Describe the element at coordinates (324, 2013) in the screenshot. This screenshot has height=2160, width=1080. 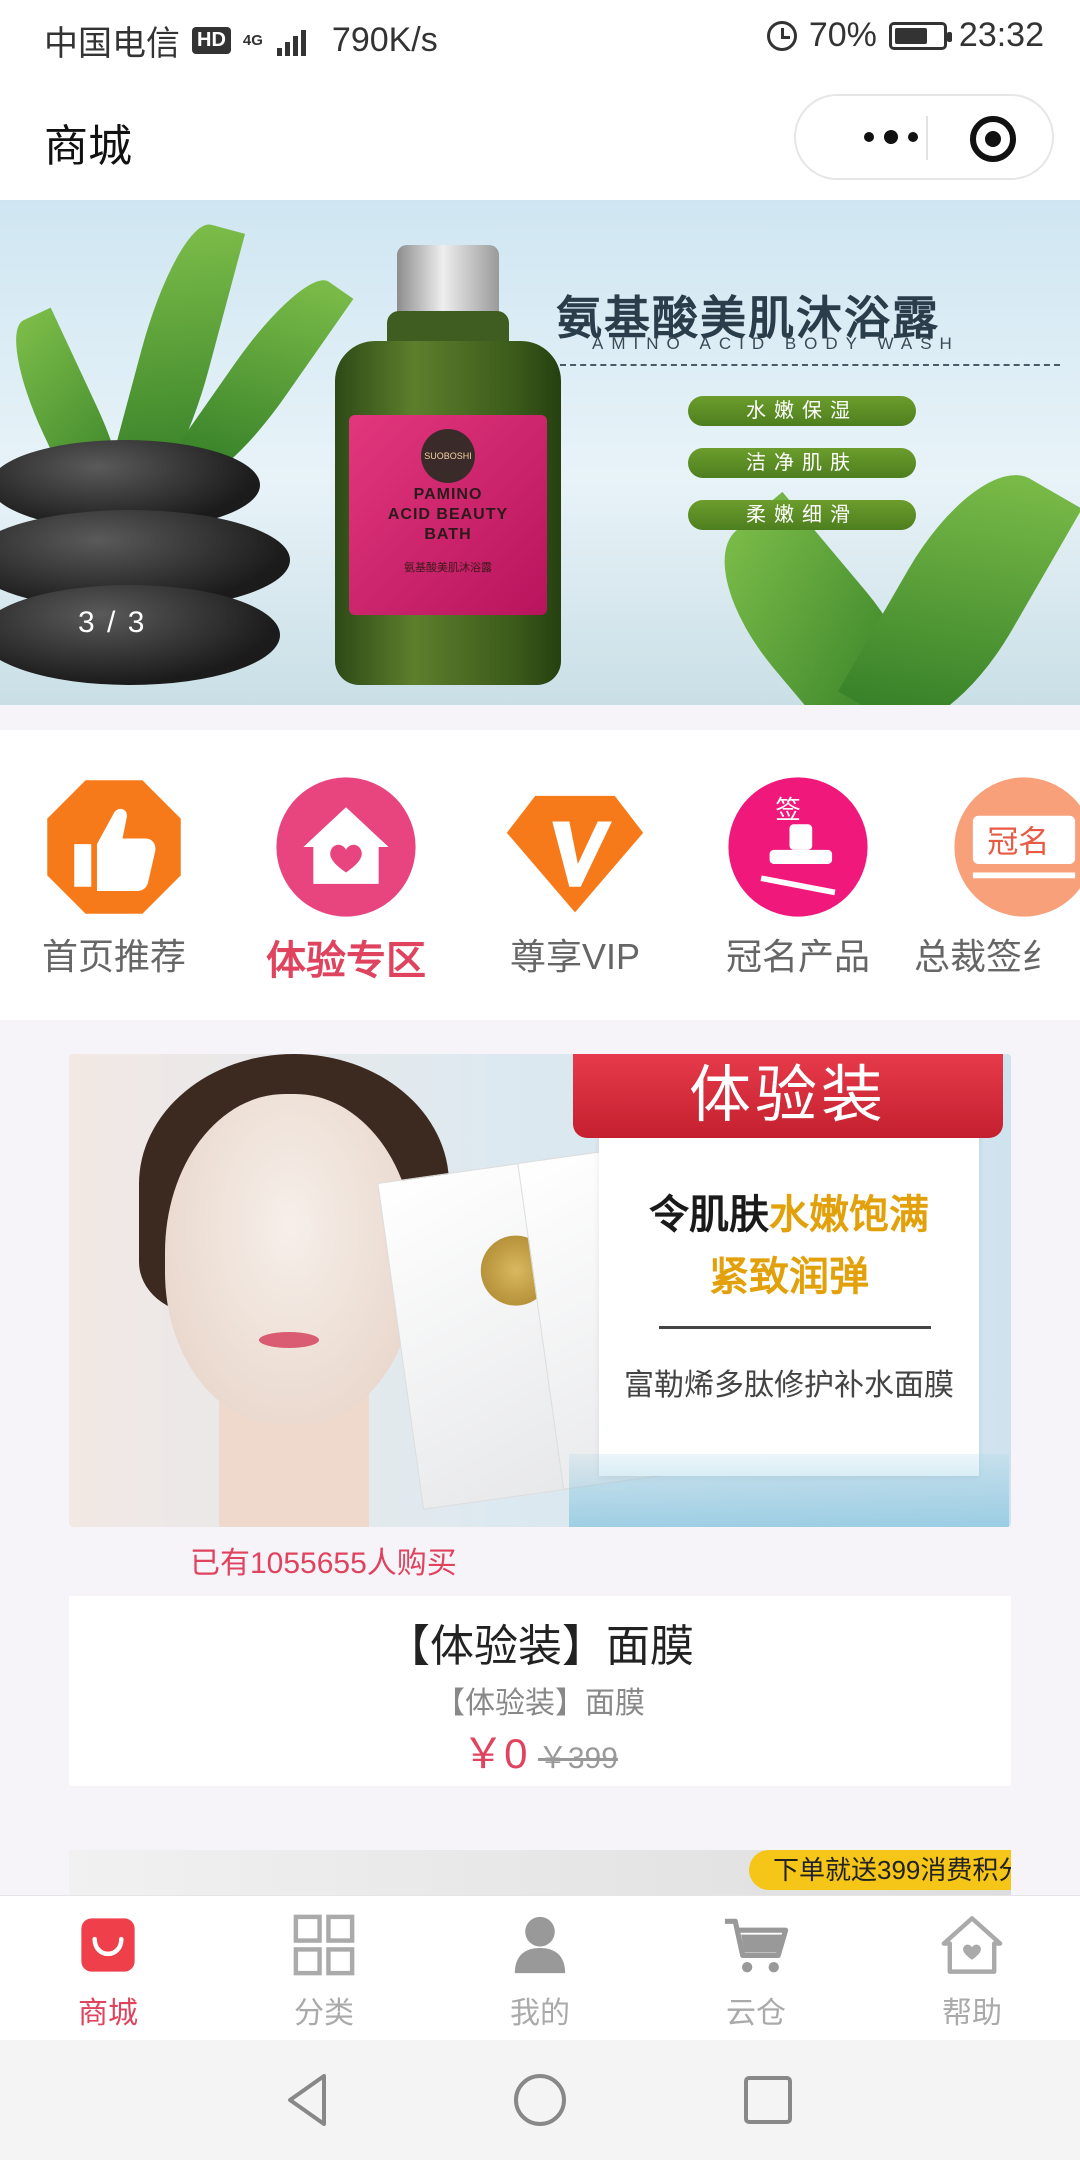
I see `tab-label: 分类` at that location.